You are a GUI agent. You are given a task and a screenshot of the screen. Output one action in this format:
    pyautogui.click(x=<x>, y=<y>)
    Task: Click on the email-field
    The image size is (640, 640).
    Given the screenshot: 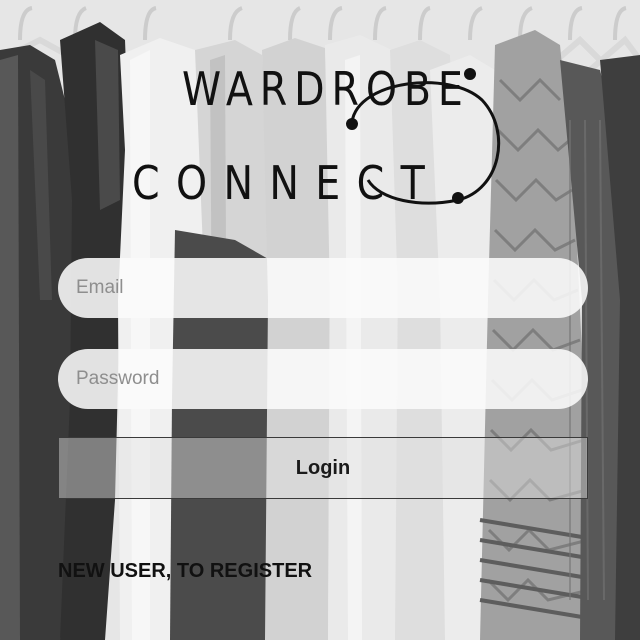 What is the action you would take?
    pyautogui.click(x=323, y=288)
    